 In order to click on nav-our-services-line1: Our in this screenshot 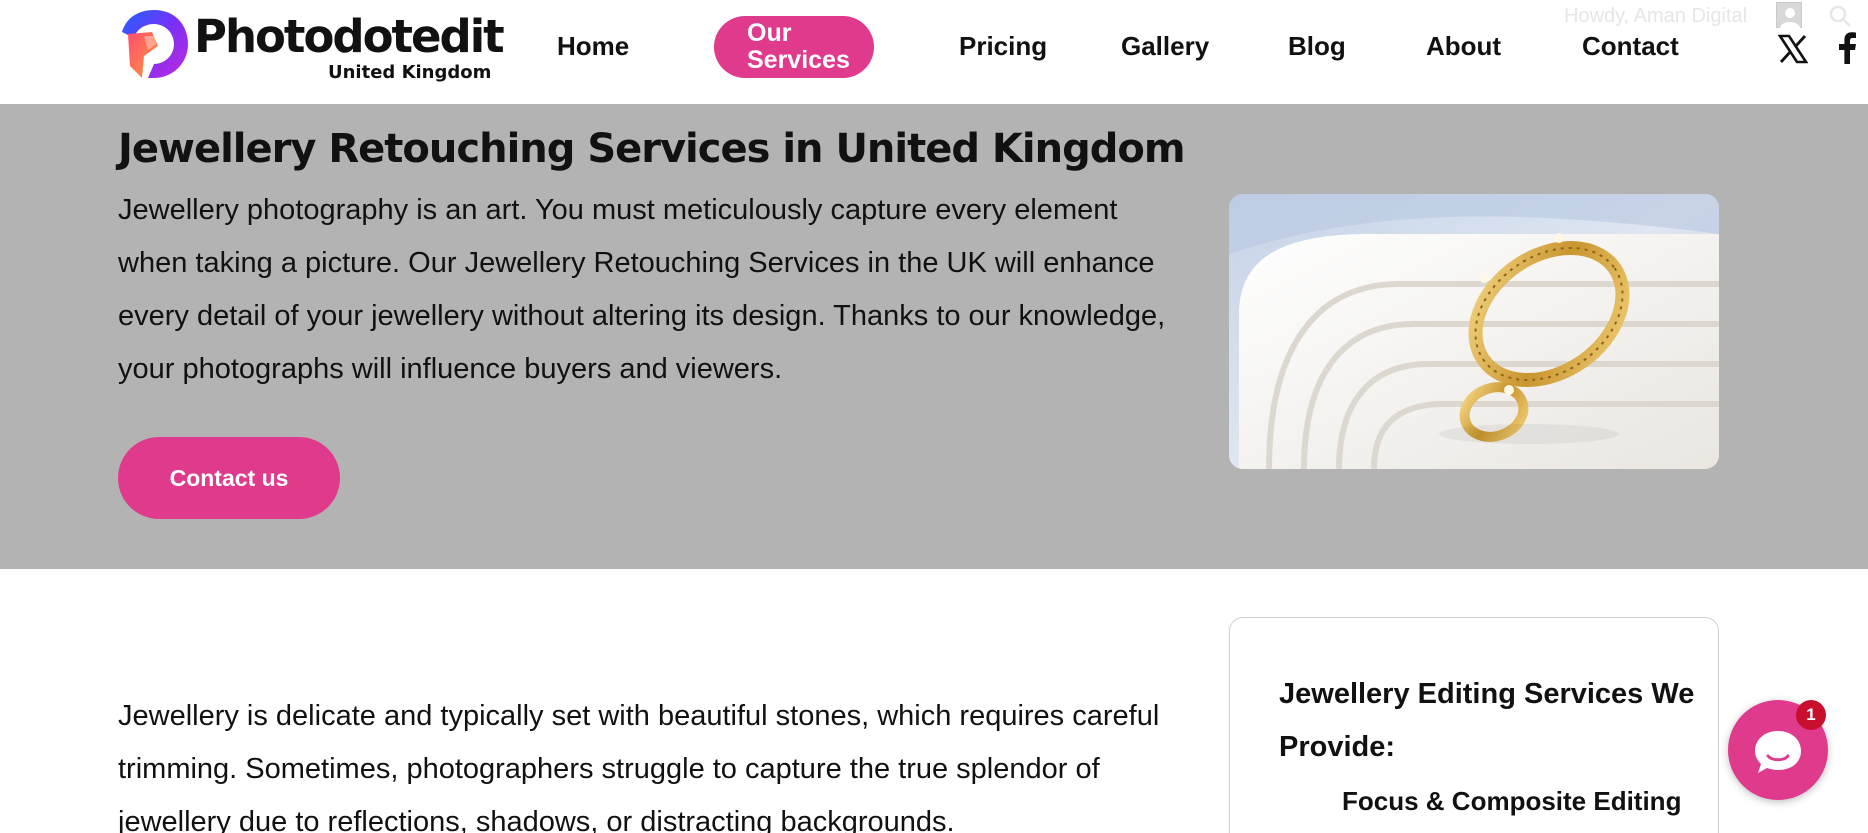, I will do `click(769, 33)`.